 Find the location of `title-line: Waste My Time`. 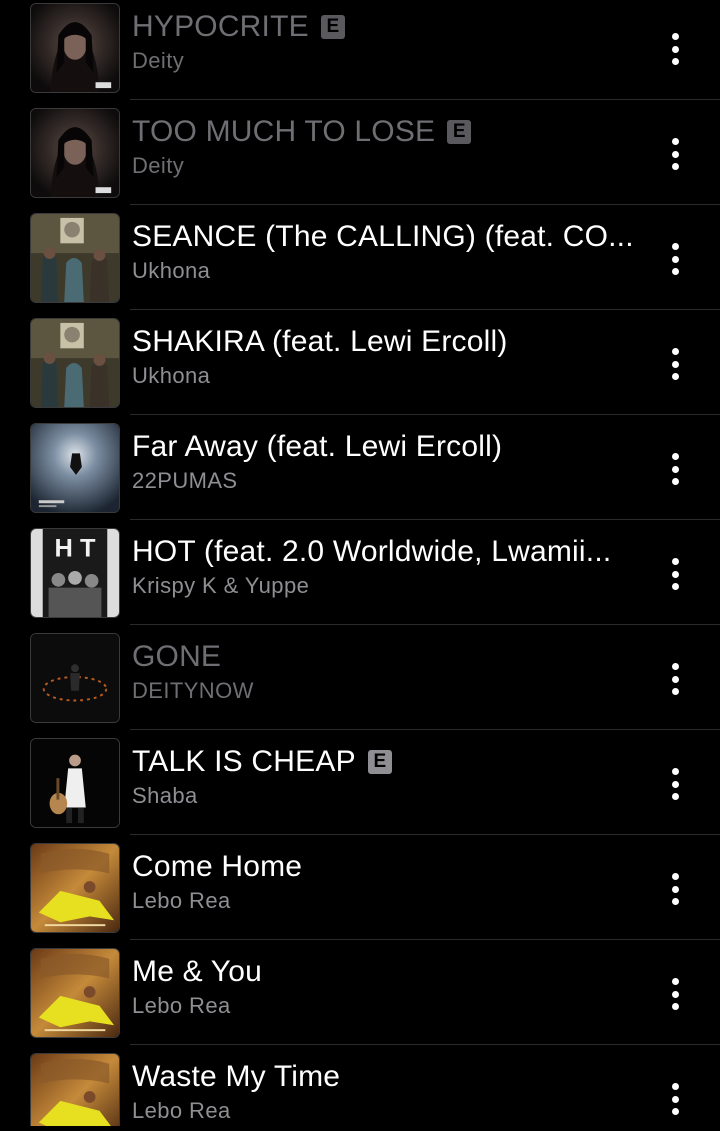

title-line: Waste My Time is located at coordinates (392, 1077).